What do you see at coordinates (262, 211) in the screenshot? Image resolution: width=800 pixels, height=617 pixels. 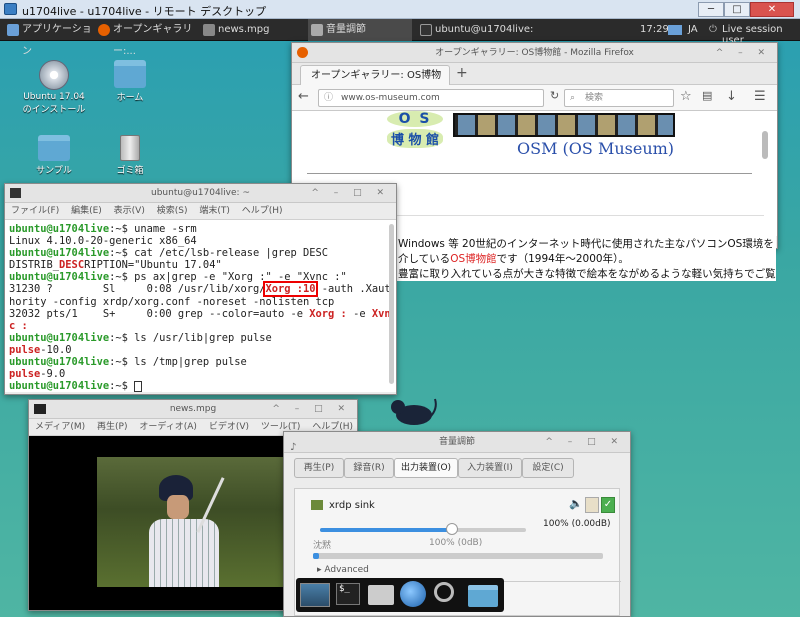 I see `menu-help: ヘルプ(H)` at bounding box center [262, 211].